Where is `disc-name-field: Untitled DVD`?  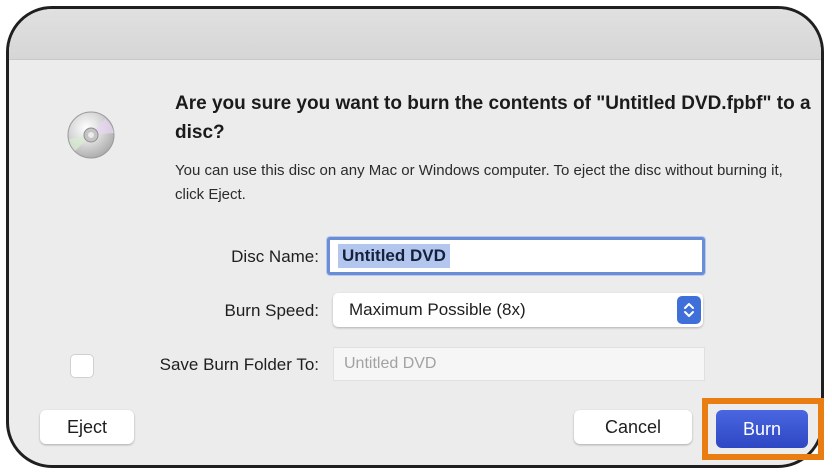 disc-name-field: Untitled DVD is located at coordinates (516, 256).